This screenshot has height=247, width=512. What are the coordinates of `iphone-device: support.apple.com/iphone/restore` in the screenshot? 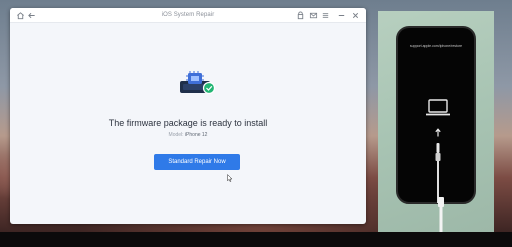 It's located at (436, 115).